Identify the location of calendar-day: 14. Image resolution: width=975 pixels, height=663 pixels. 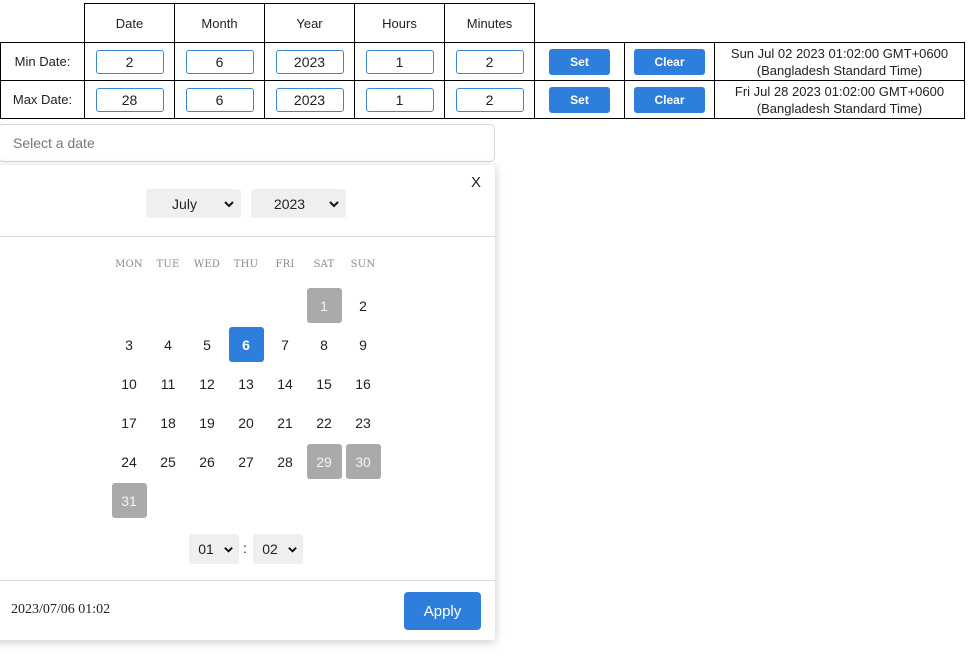
(285, 383).